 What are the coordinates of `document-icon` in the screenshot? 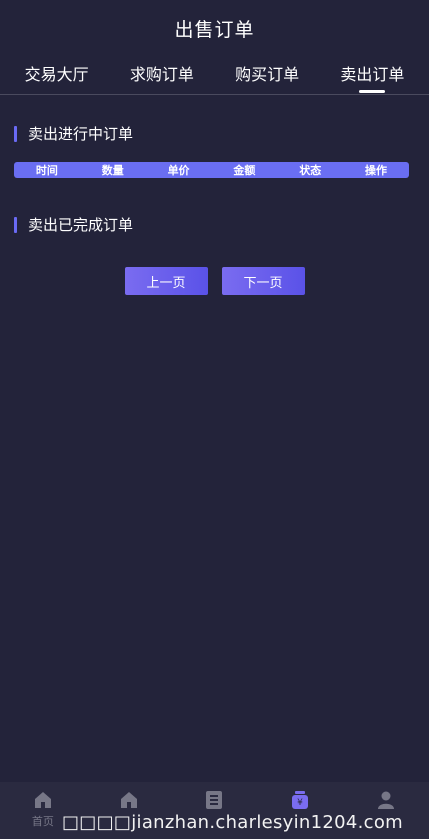 It's located at (214, 800).